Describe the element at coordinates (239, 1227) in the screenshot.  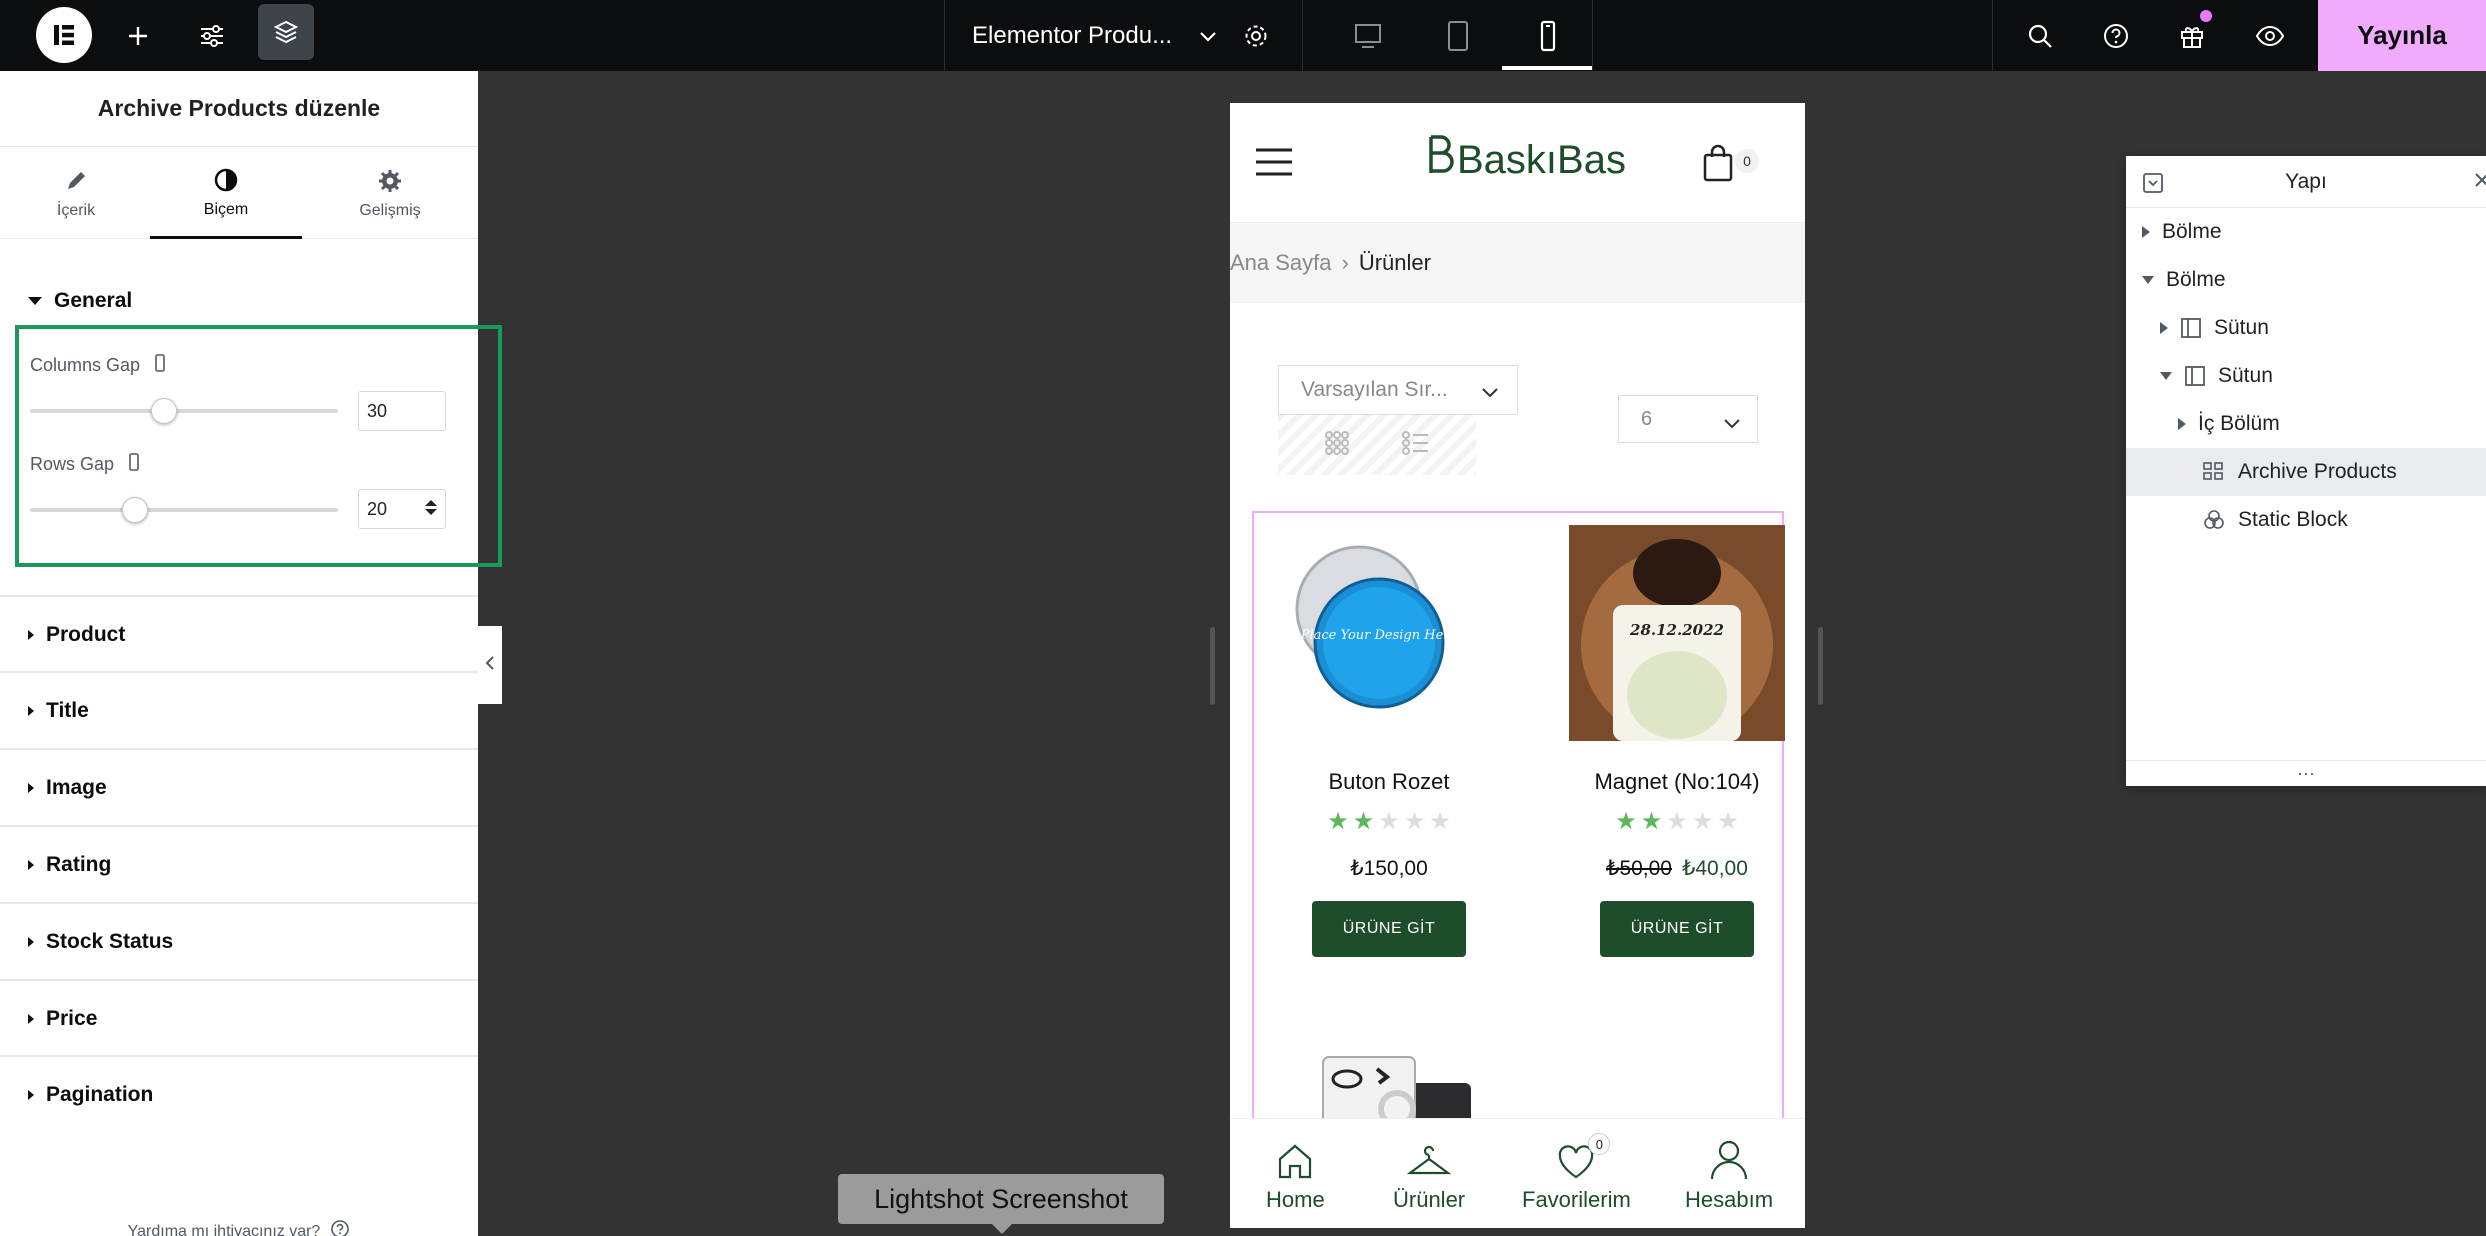
I see `help-link: Yardıma mı ihtiyacınız var?` at that location.